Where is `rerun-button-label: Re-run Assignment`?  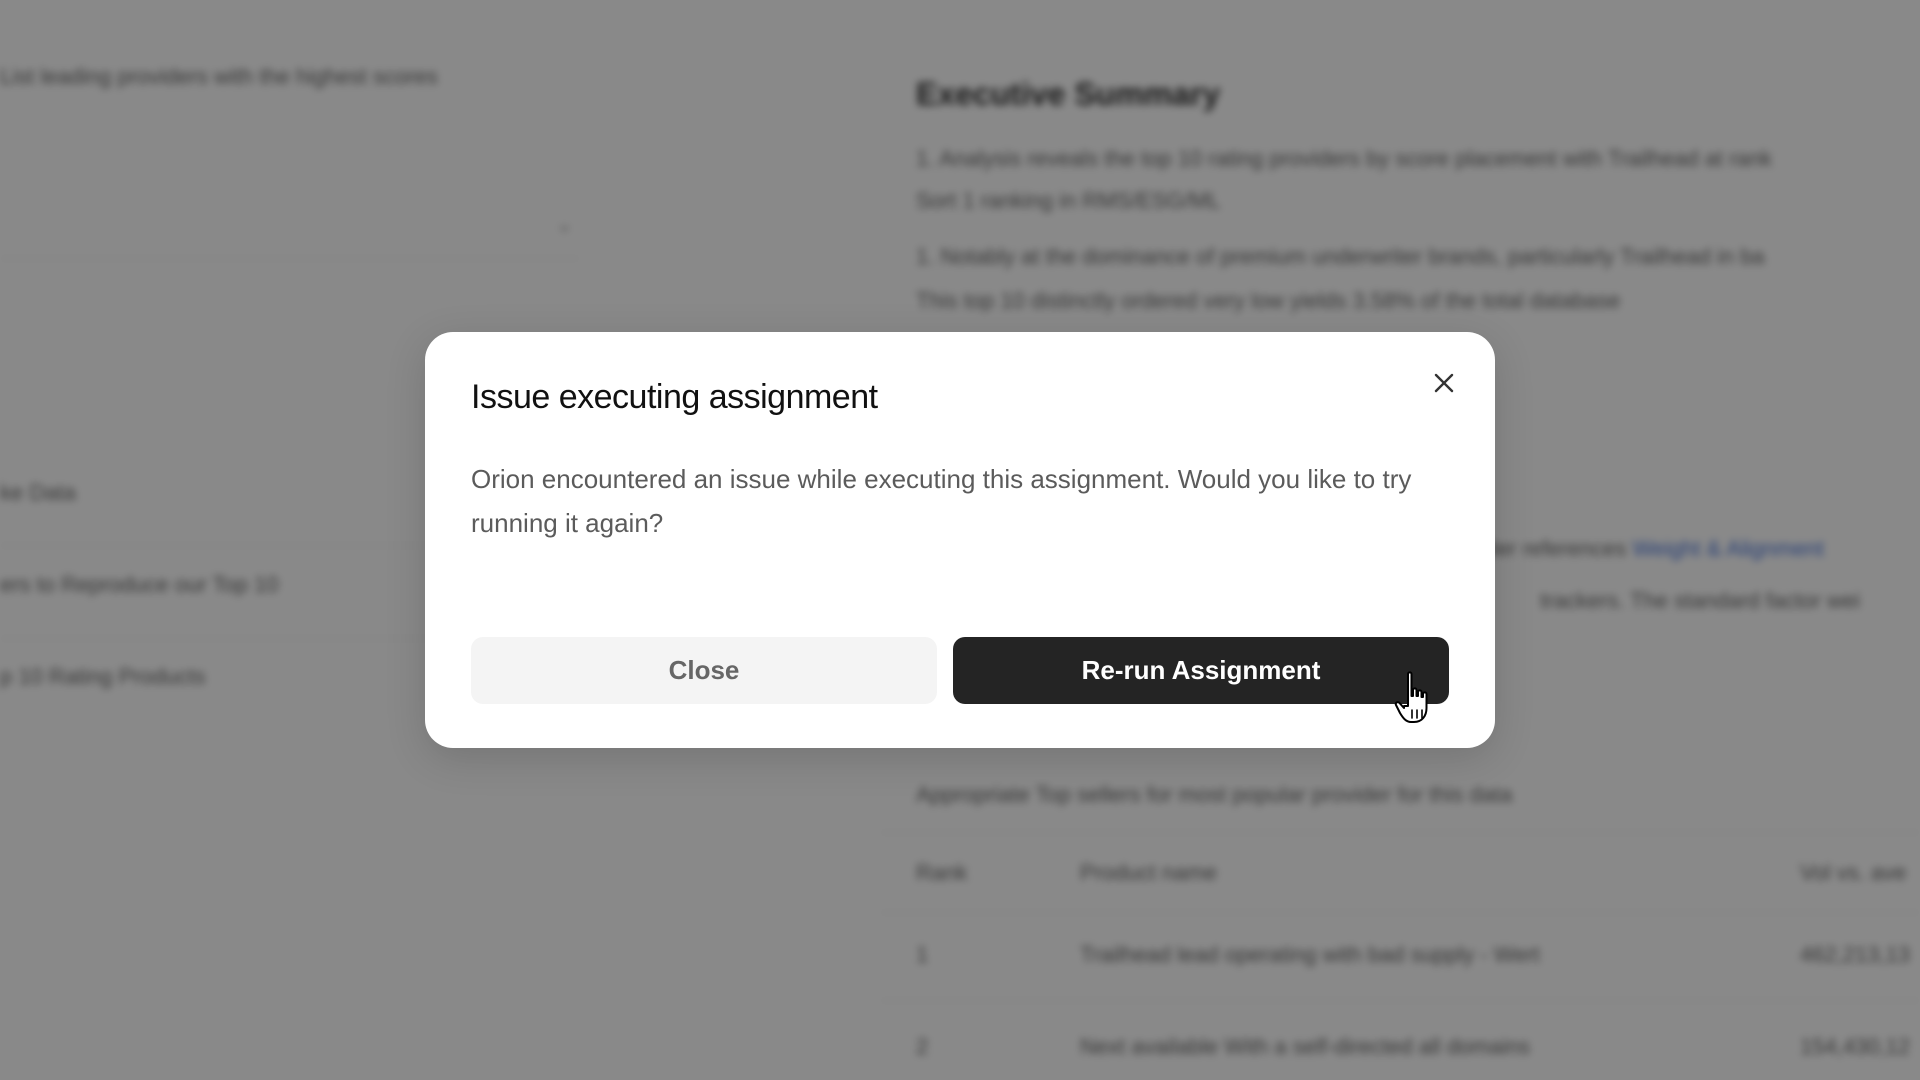 rerun-button-label: Re-run Assignment is located at coordinates (1201, 670).